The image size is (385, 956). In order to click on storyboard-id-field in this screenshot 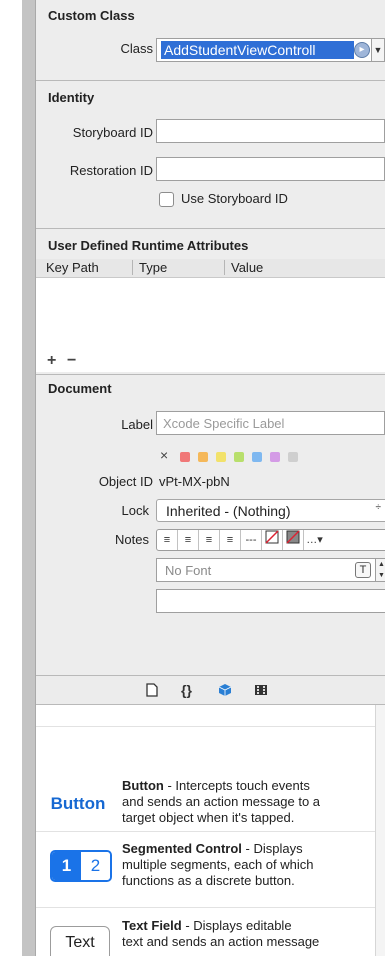, I will do `click(270, 131)`.